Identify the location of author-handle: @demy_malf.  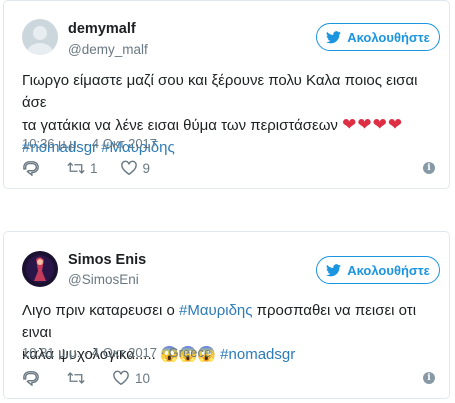
(108, 49).